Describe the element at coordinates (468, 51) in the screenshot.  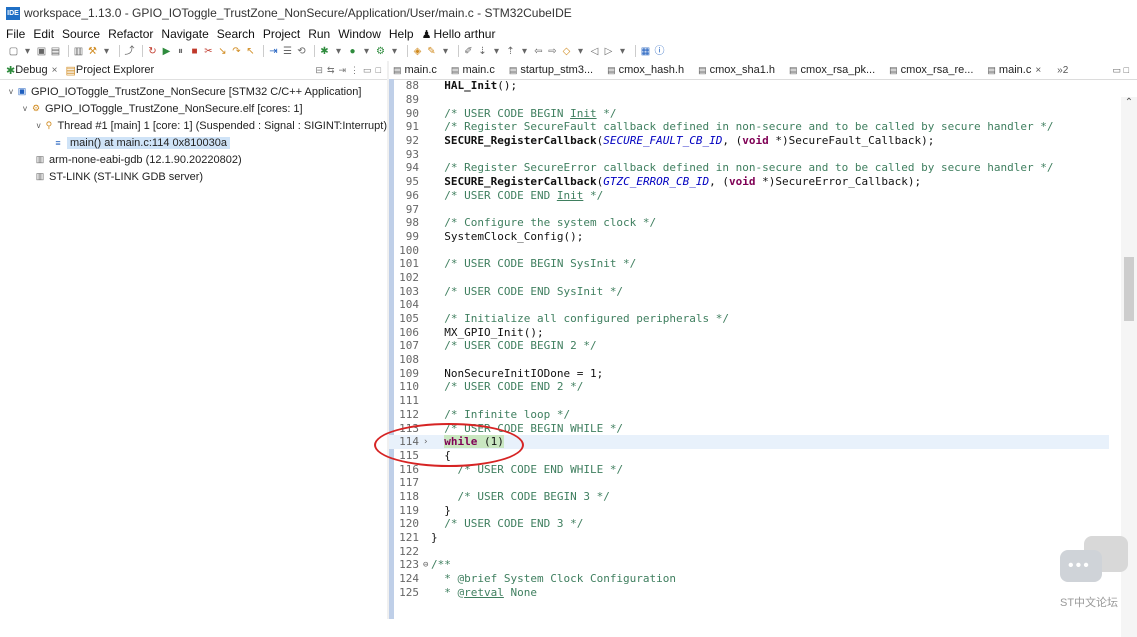
I see `annotation-icon: ✐` at that location.